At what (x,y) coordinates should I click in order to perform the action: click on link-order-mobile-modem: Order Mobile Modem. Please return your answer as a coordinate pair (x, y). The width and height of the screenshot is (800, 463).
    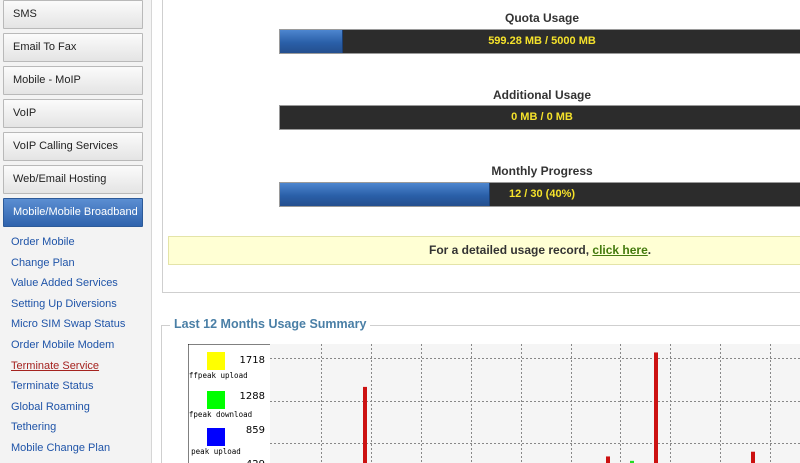
    Looking at the image, I should click on (62, 345).